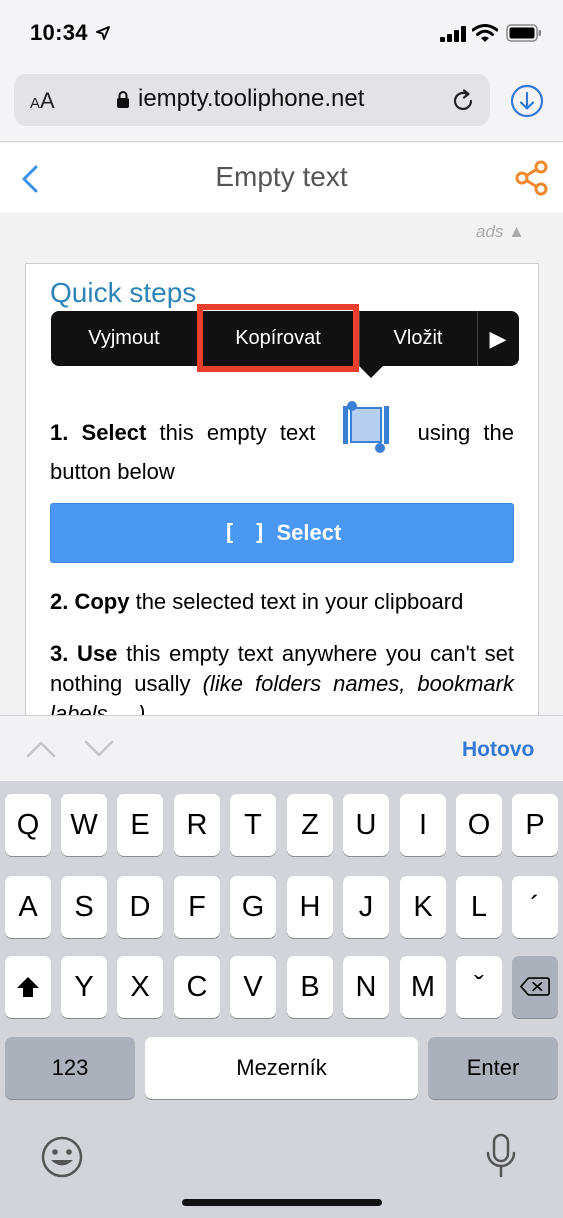 The width and height of the screenshot is (563, 1218). What do you see at coordinates (124, 338) in the screenshot?
I see `menu-item-cut: Vyjmout` at bounding box center [124, 338].